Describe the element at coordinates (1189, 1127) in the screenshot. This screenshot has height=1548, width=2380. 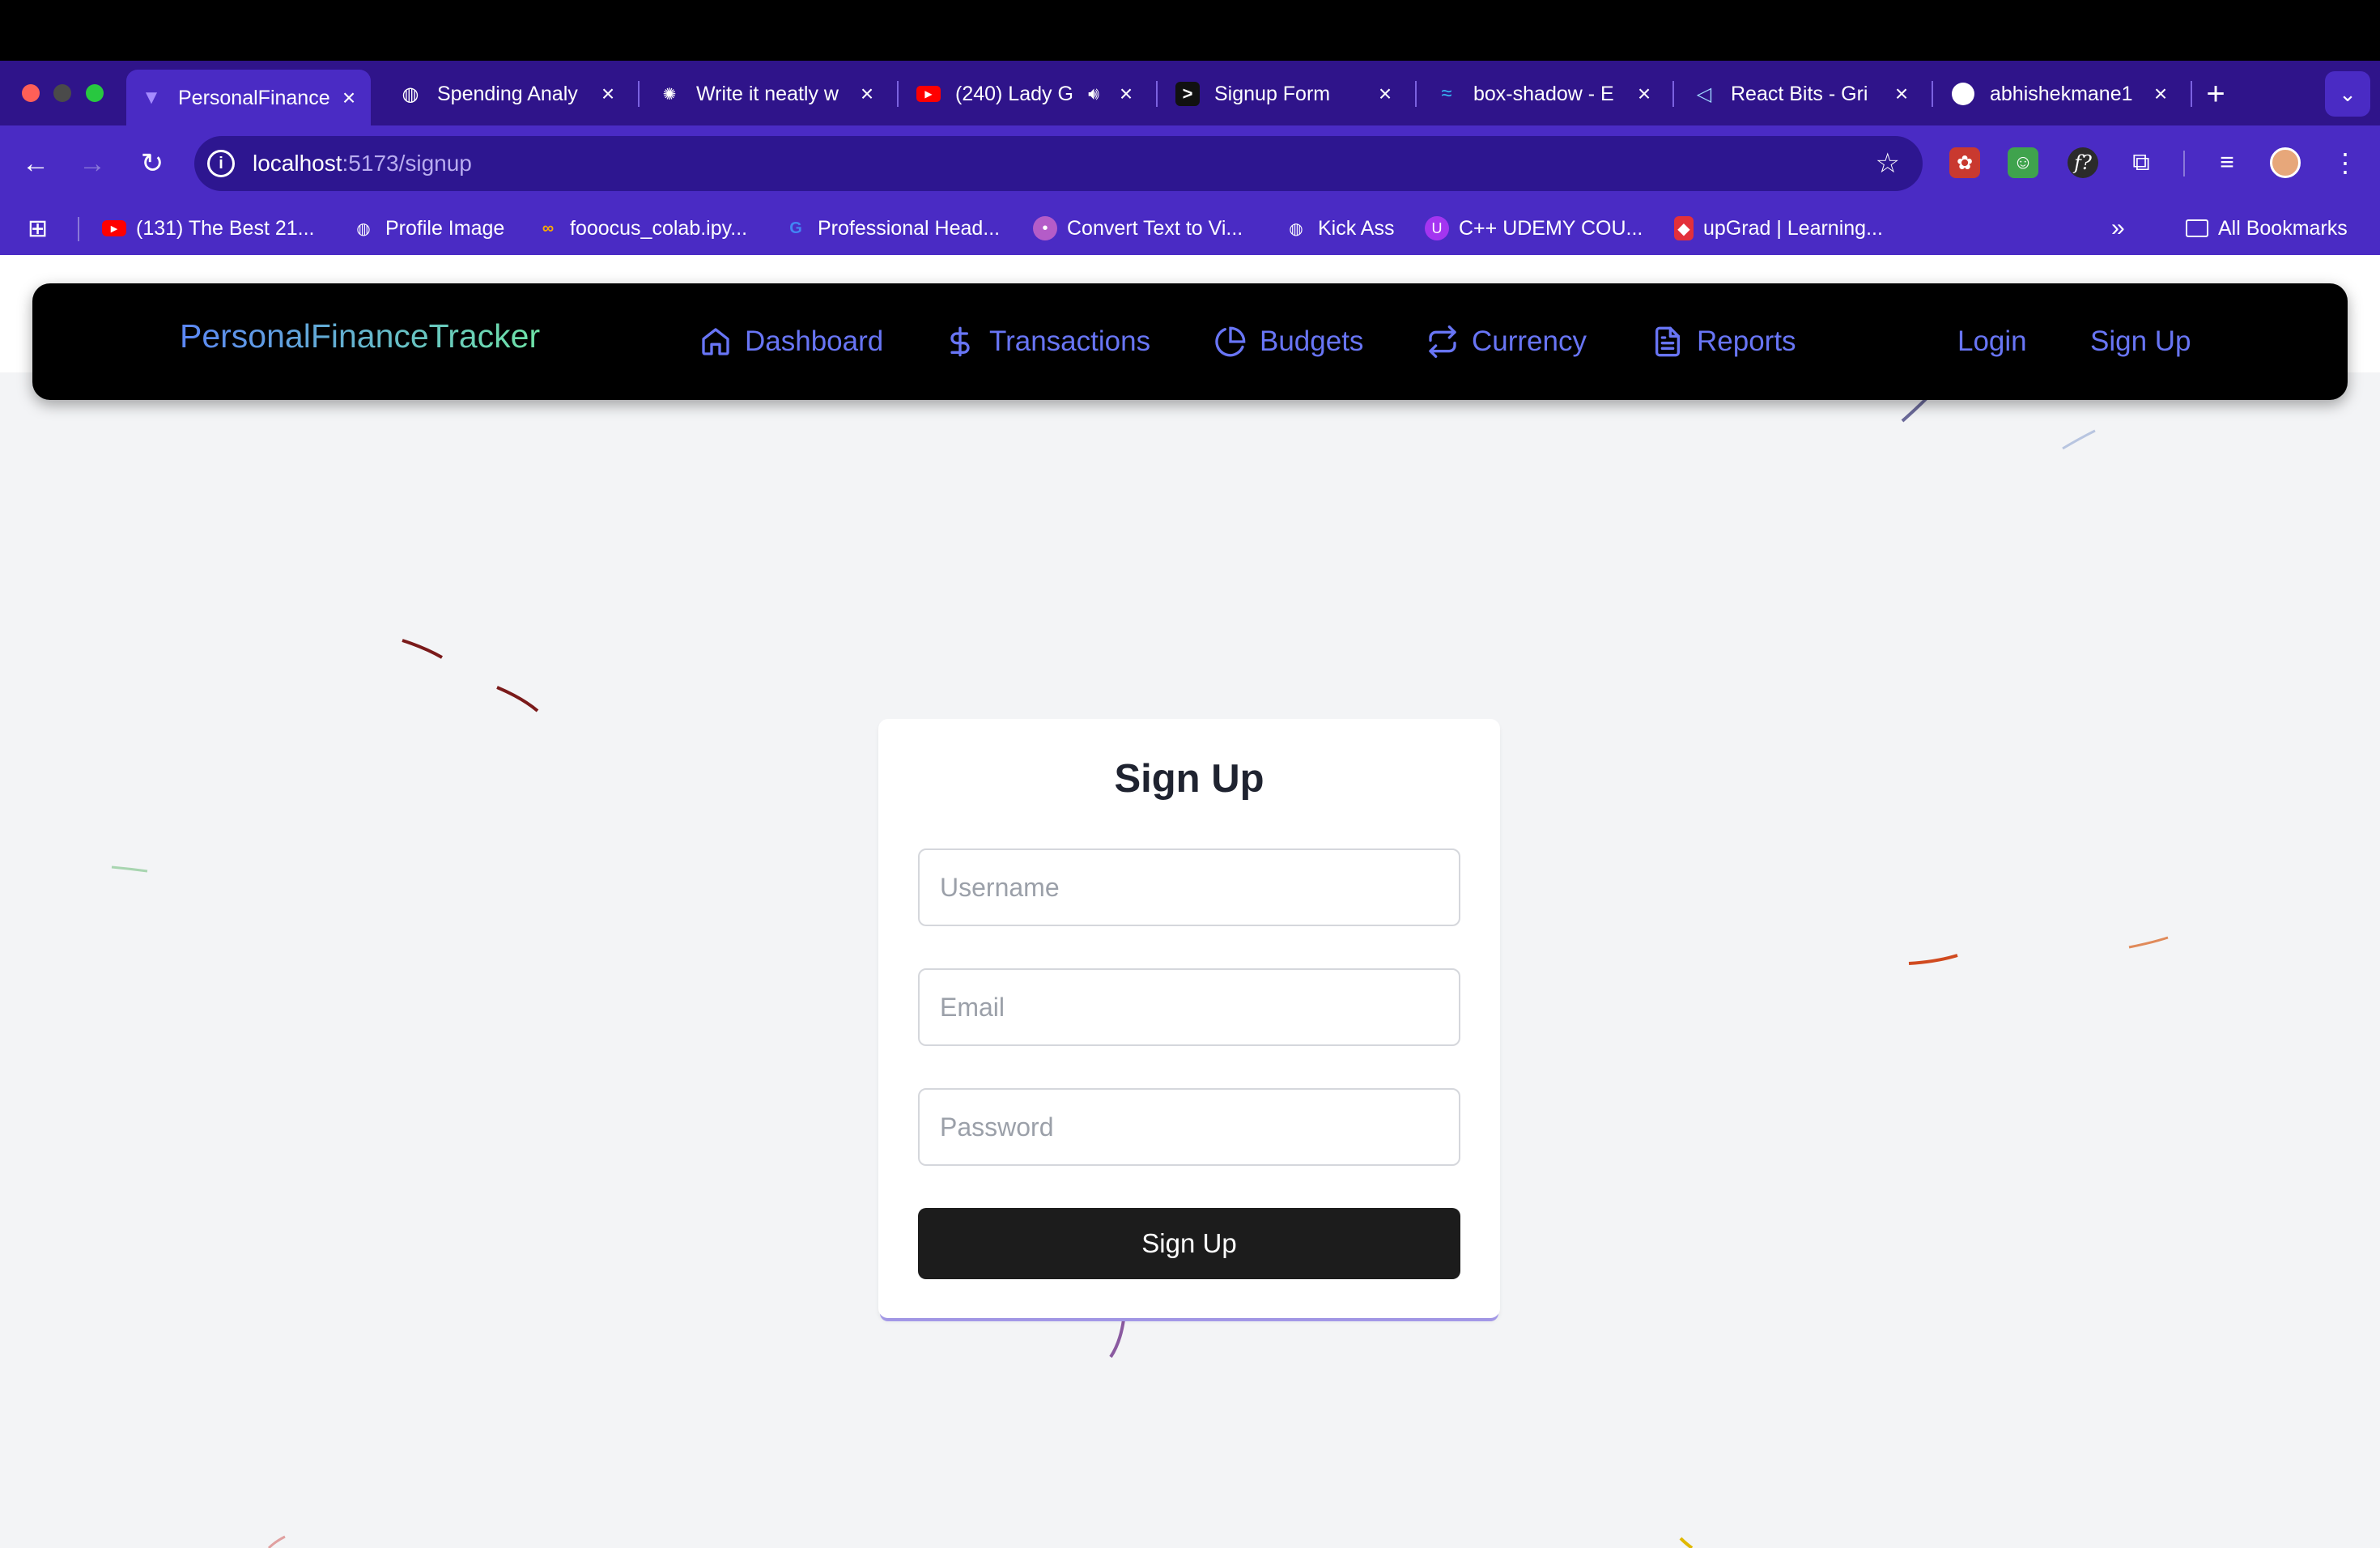
I see `password-input` at that location.